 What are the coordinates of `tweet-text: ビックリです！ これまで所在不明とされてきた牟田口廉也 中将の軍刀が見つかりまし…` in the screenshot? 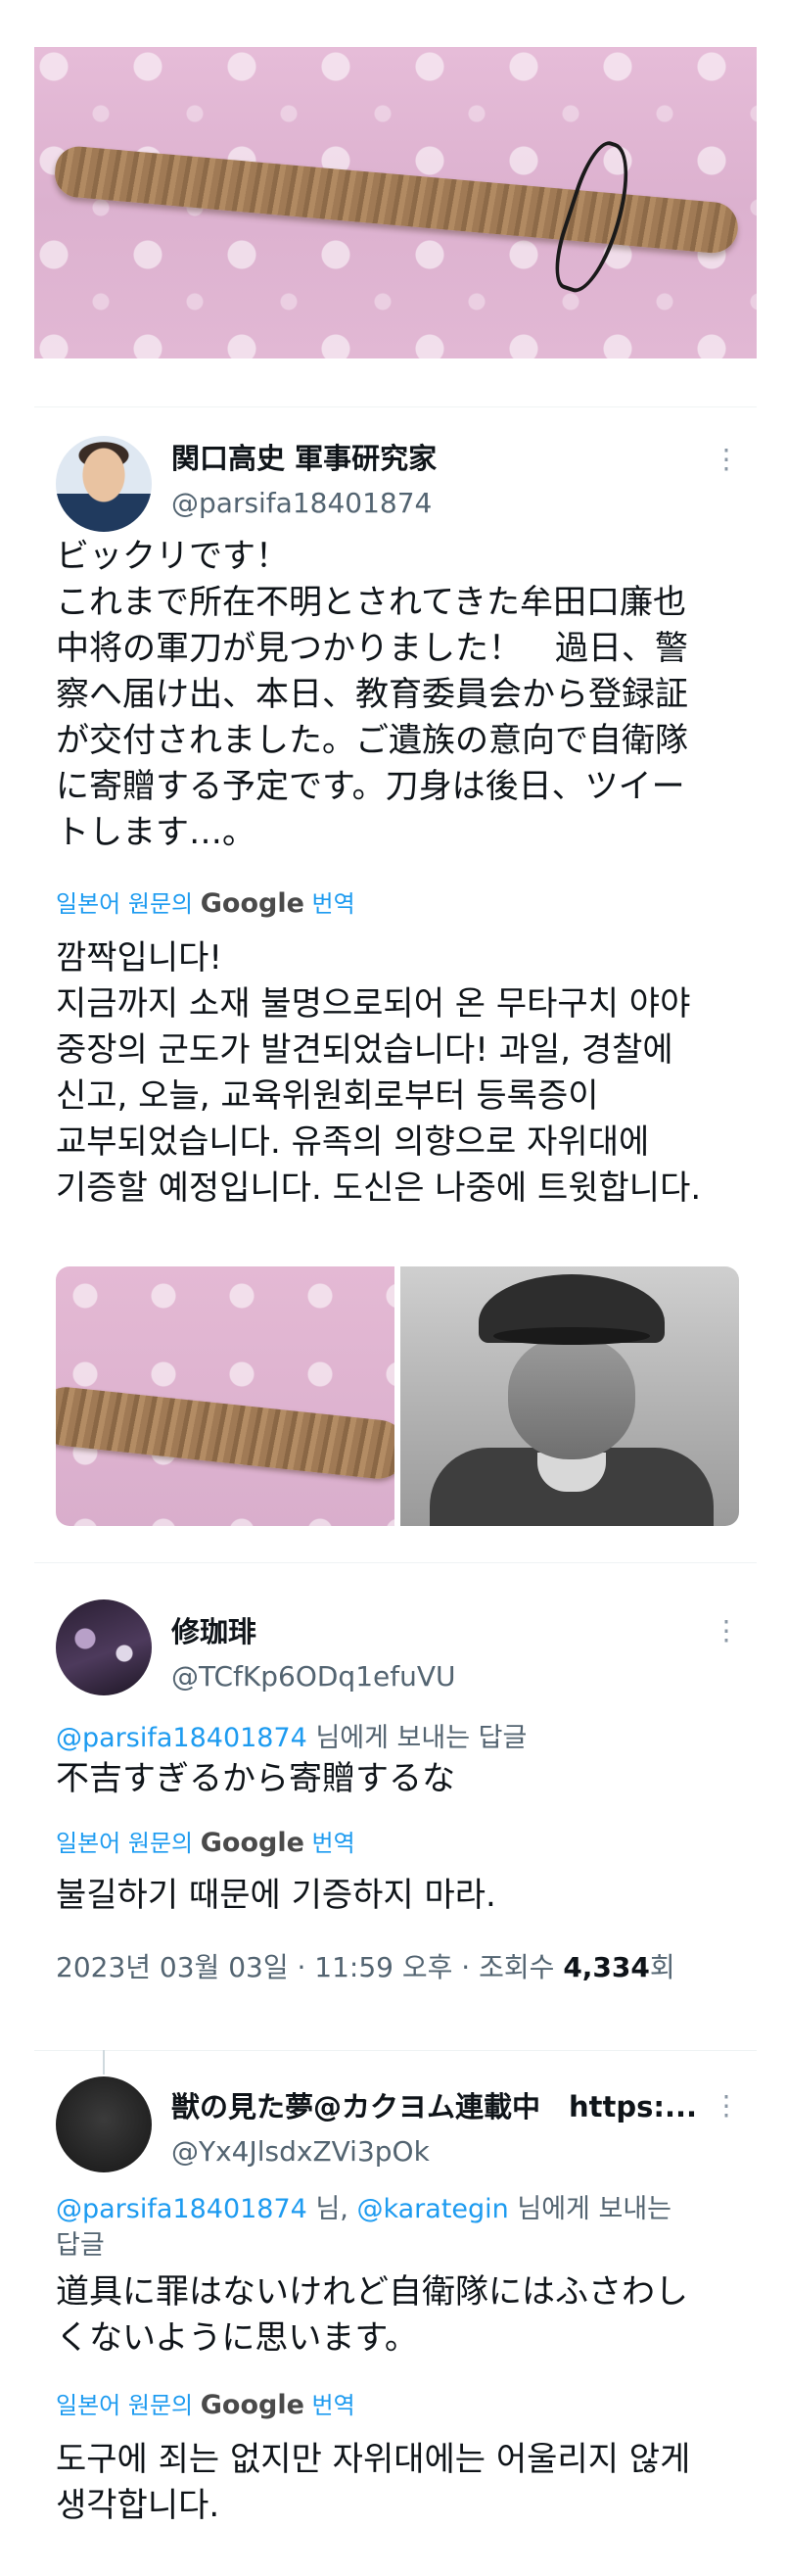 It's located at (372, 695).